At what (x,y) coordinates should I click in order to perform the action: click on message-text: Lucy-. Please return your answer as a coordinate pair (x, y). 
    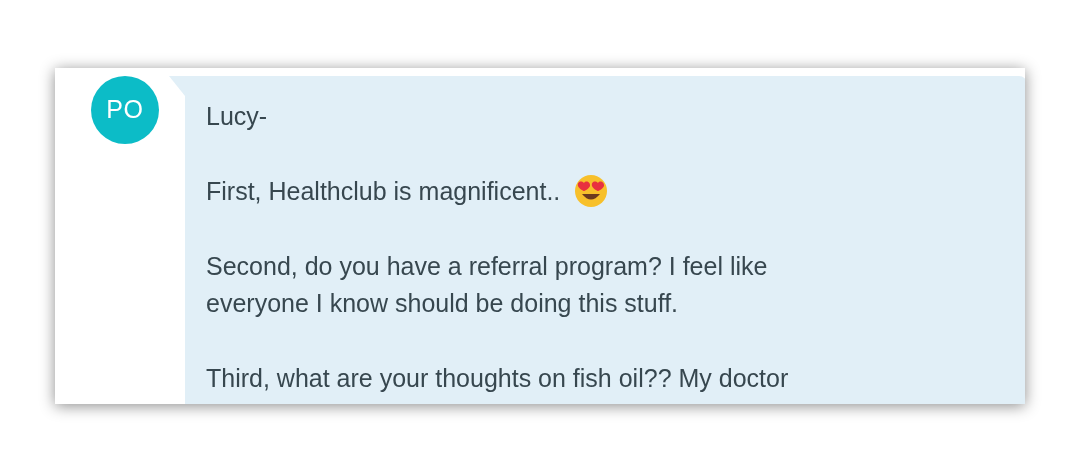
    Looking at the image, I should click on (237, 116).